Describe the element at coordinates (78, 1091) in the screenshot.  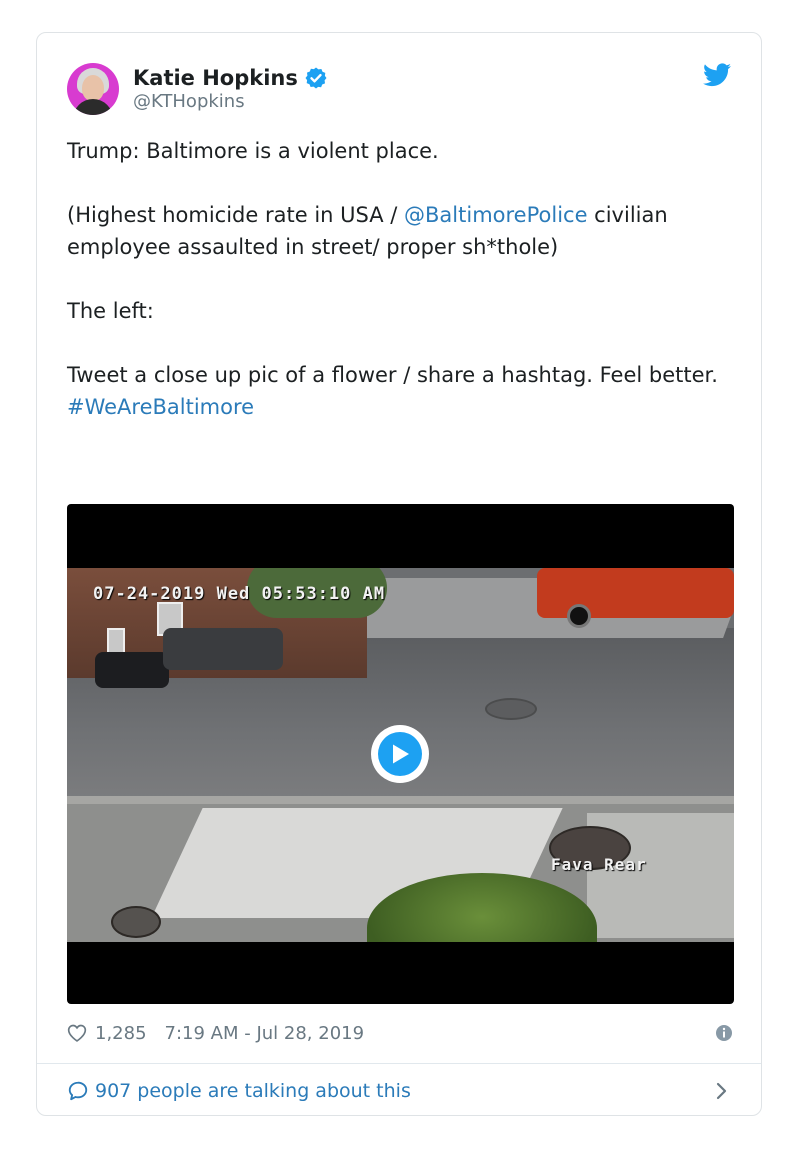
I see `comment-bubble-icon` at that location.